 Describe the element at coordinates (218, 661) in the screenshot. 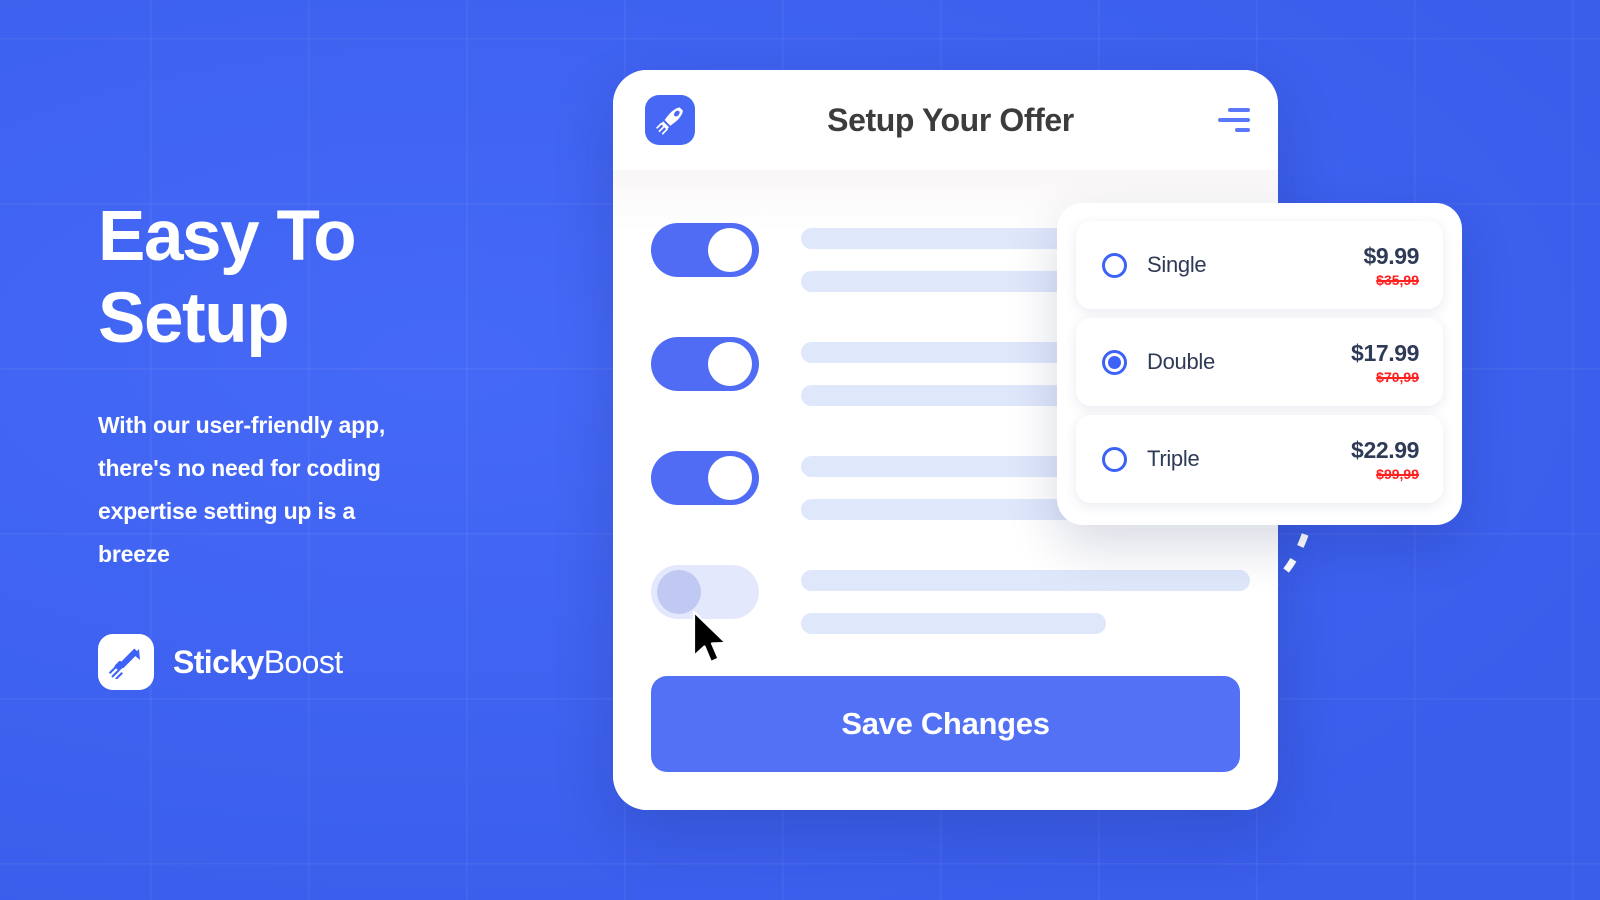

I see `brand-name-bold: Sticky` at that location.